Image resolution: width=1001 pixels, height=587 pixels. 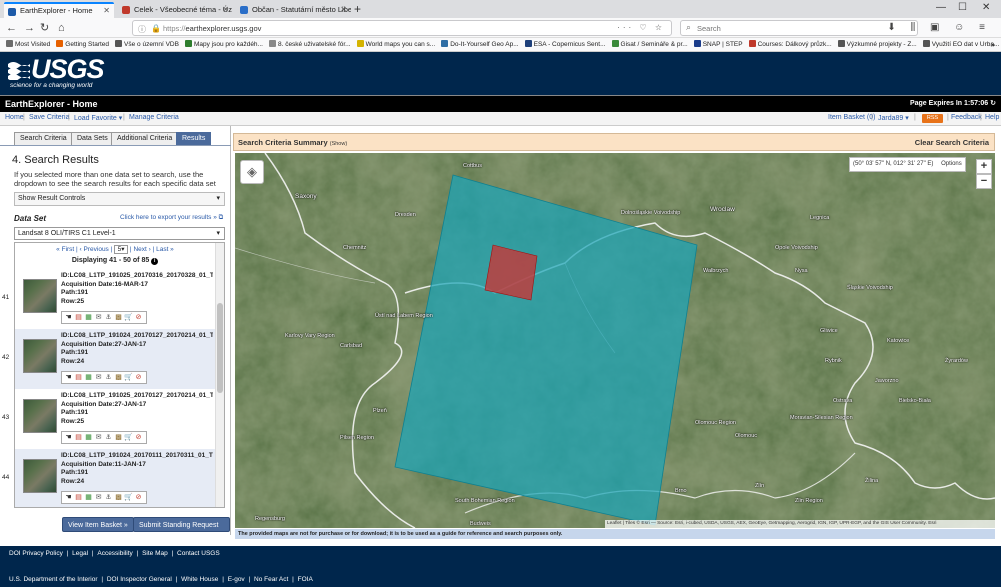 I want to click on search-box: ⌕, so click(x=799, y=28).